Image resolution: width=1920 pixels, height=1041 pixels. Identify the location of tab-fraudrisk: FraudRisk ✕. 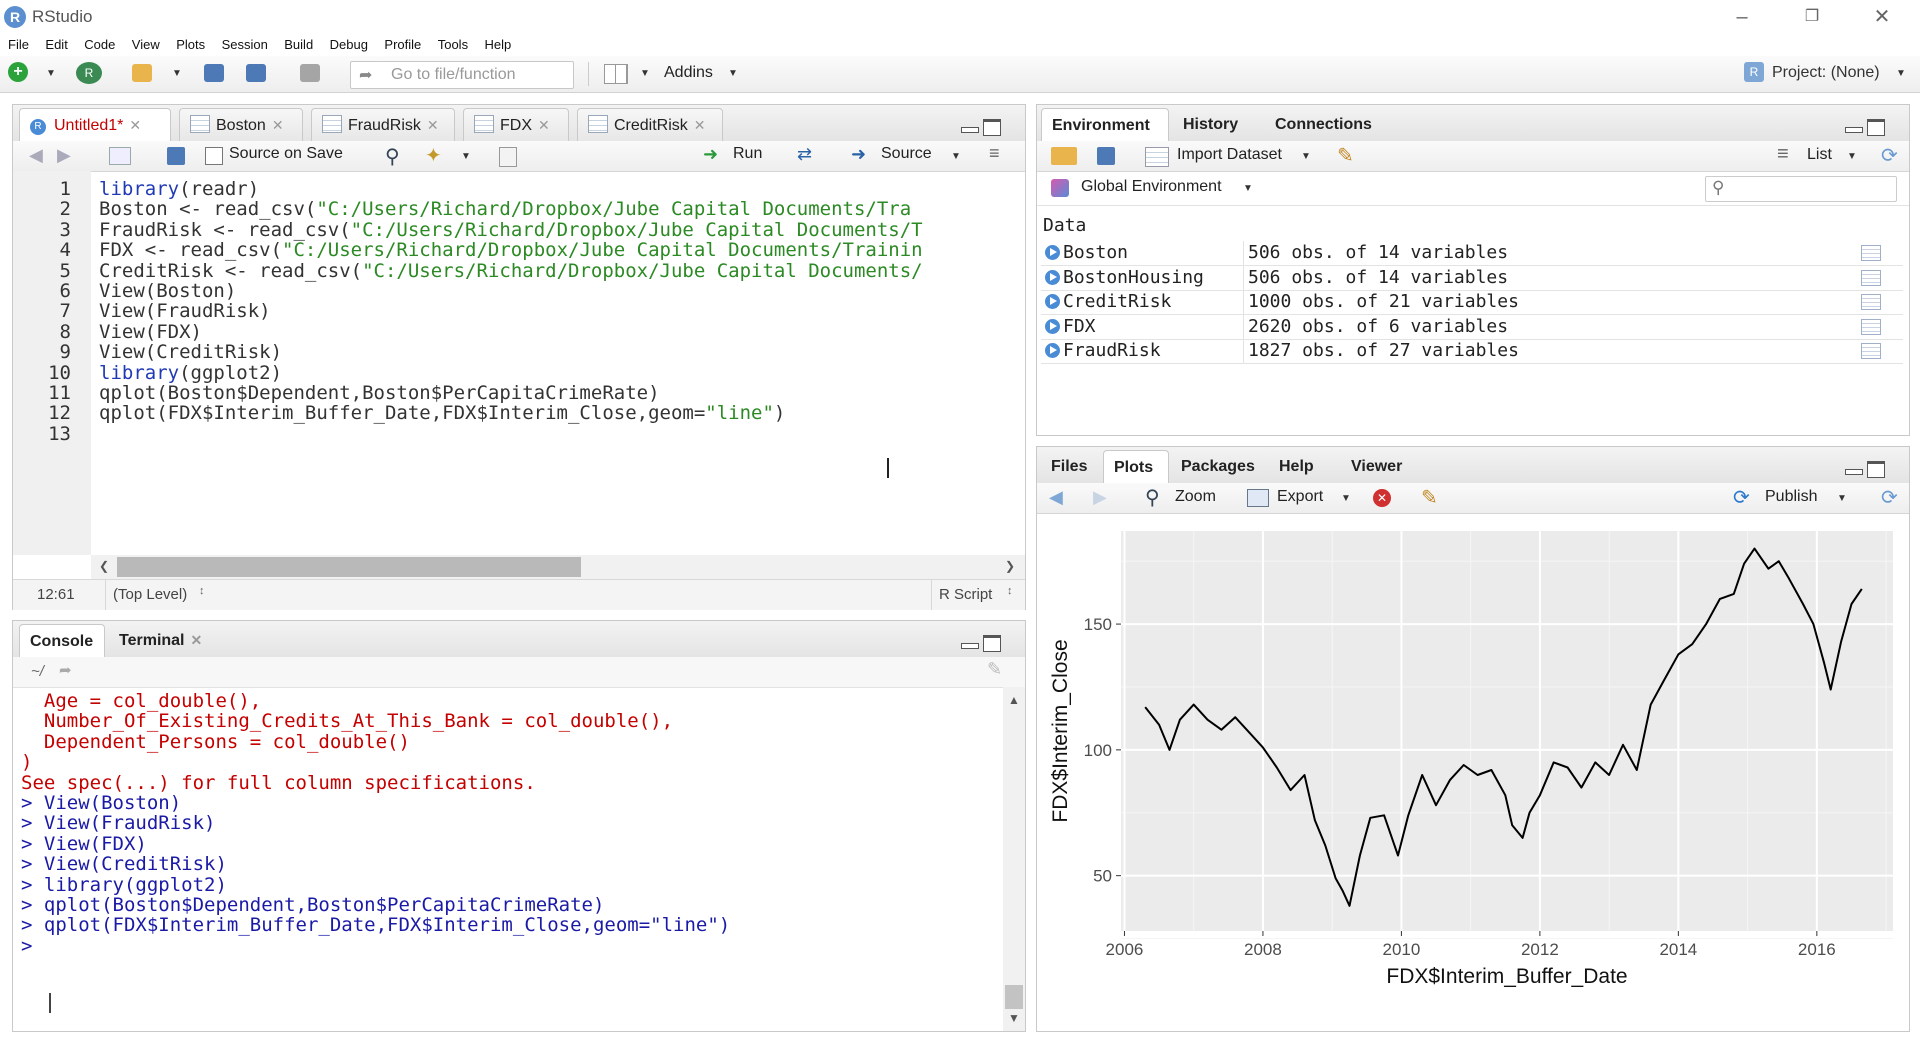
(383, 124).